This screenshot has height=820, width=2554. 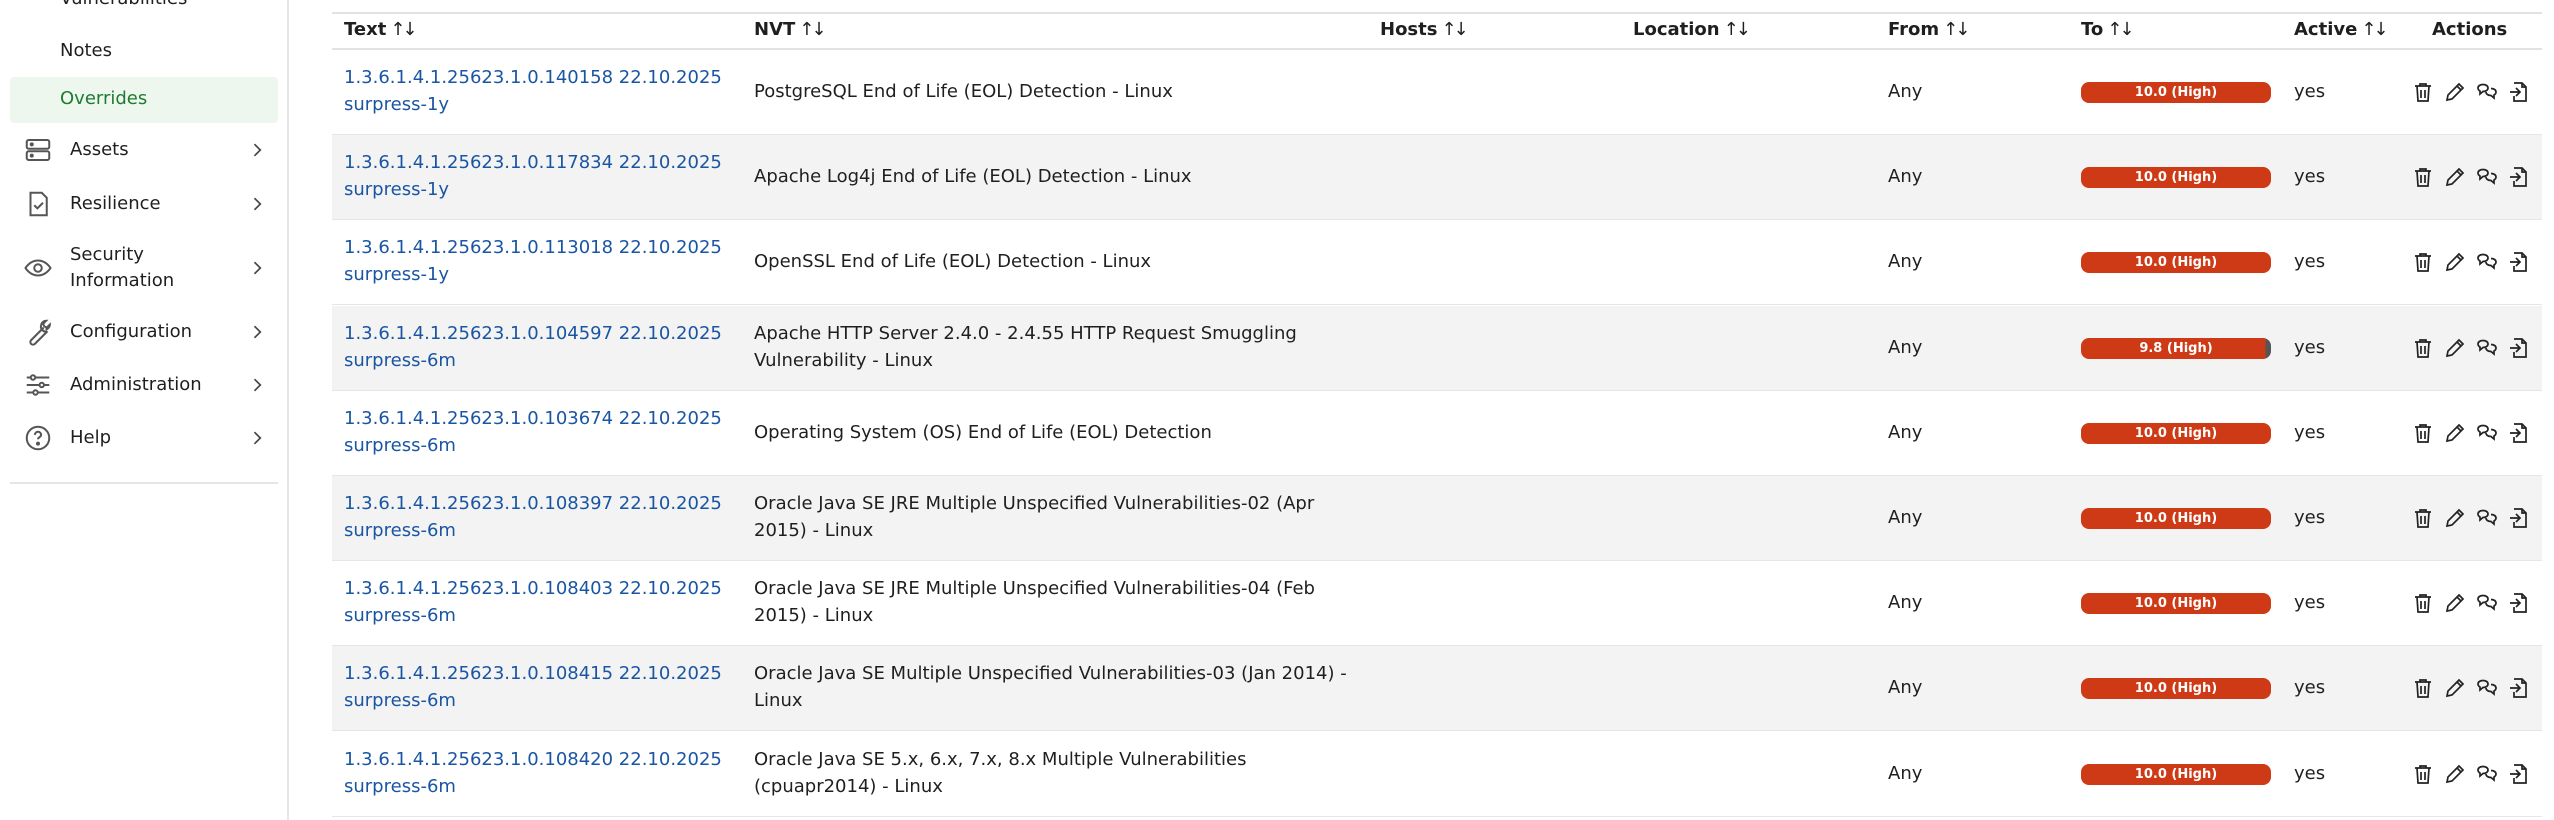 I want to click on server-icon, so click(x=38, y=150).